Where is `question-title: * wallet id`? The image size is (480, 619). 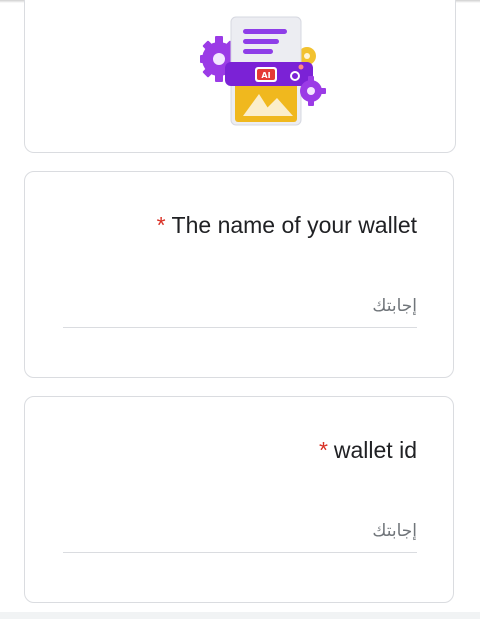 question-title: * wallet id is located at coordinates (368, 450).